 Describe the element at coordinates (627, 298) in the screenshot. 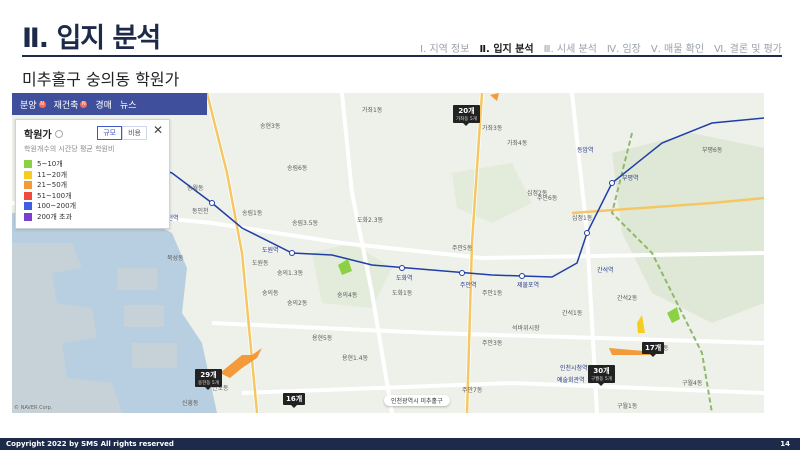

I see `place-label: 간석2동` at that location.